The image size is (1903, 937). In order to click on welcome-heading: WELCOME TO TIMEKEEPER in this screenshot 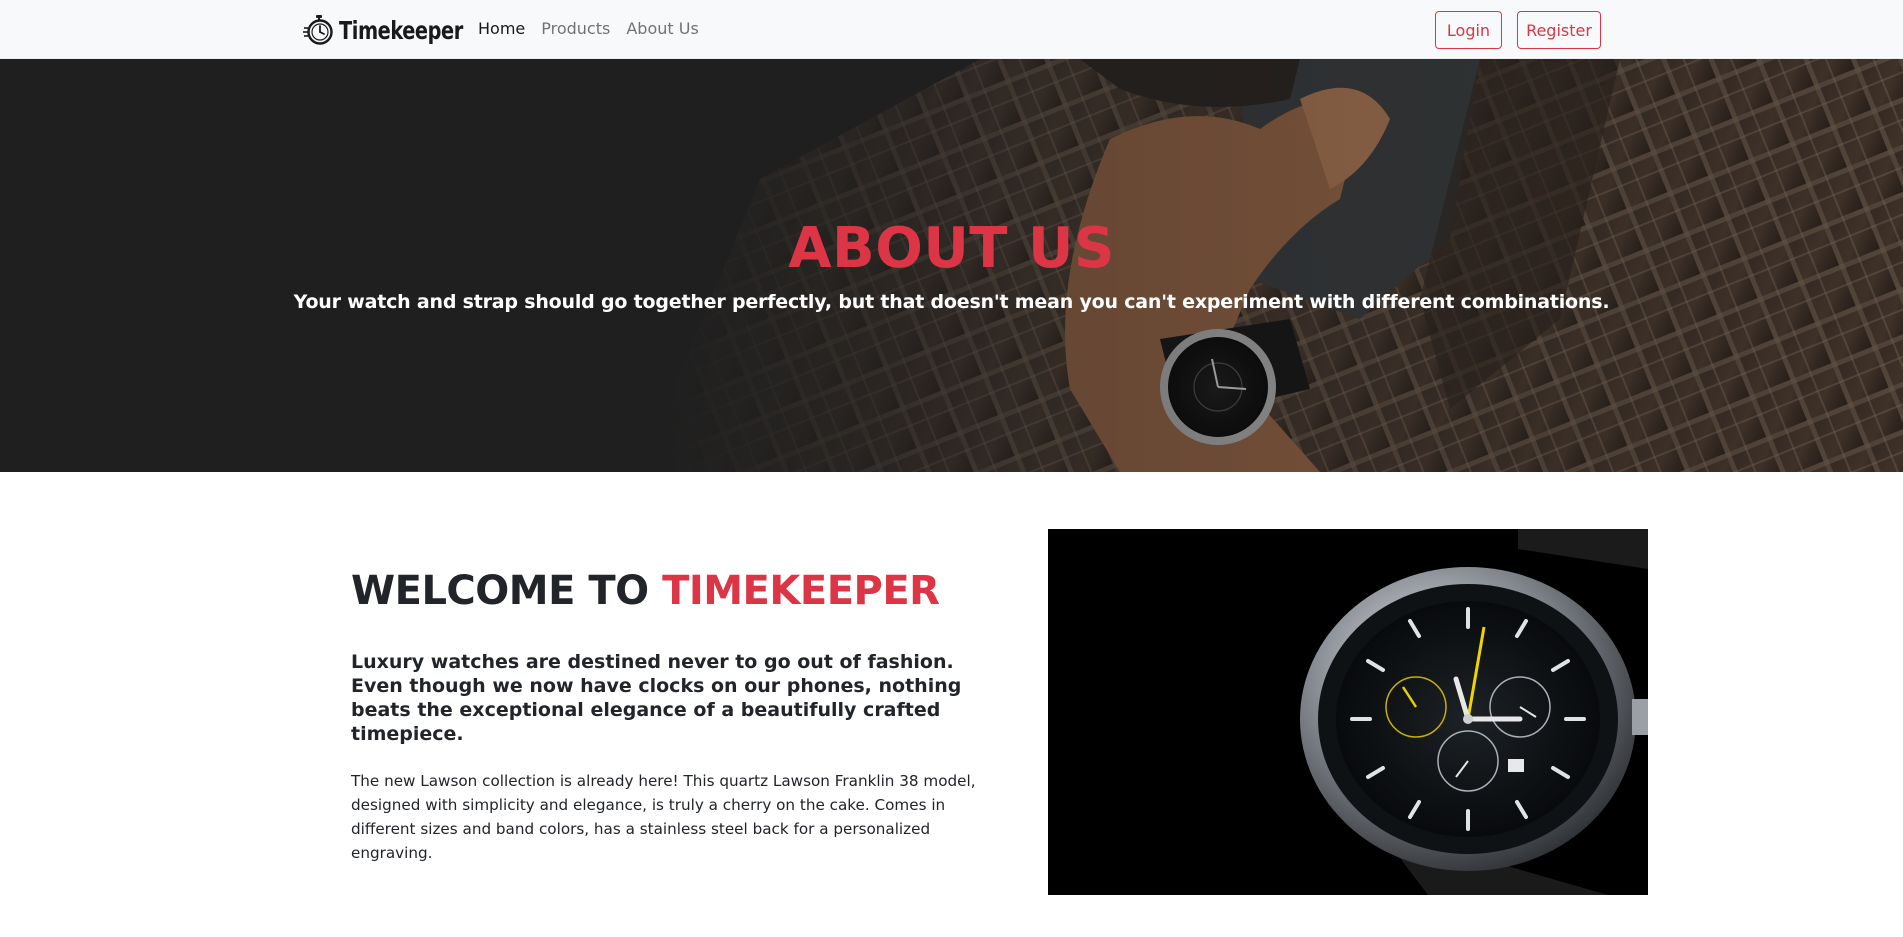, I will do `click(645, 591)`.